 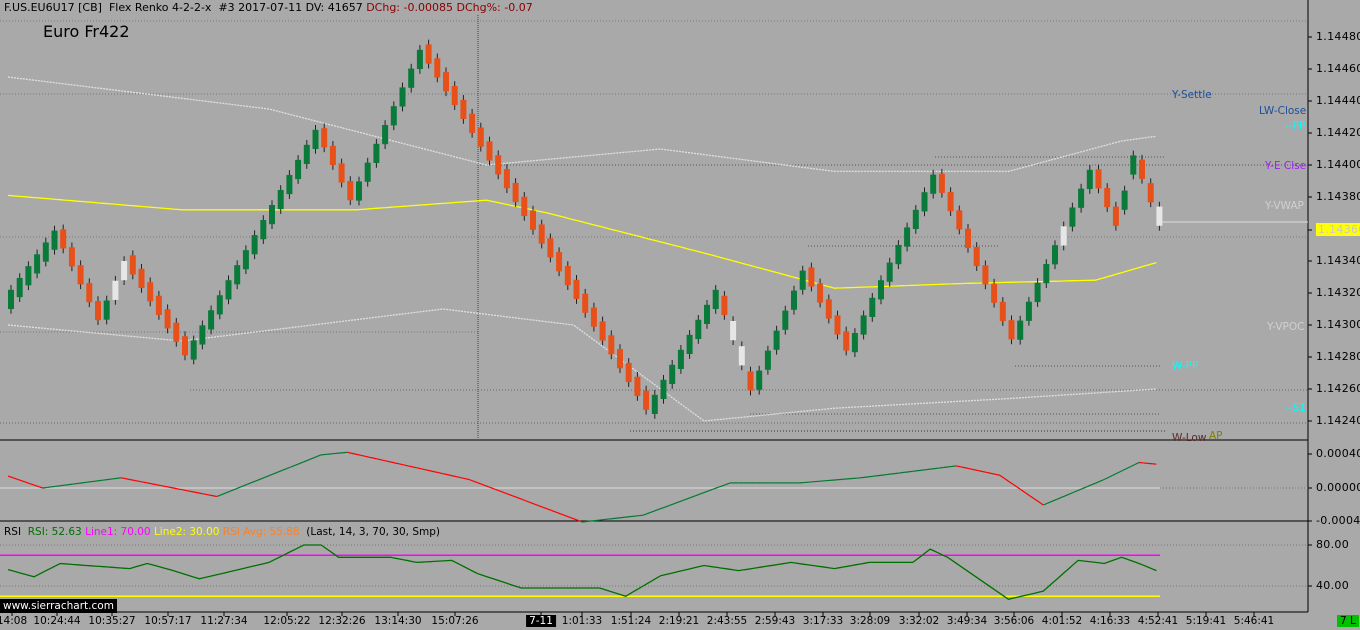 What do you see at coordinates (1254, 621) in the screenshot?
I see `time-label-text: 5:46:41` at bounding box center [1254, 621].